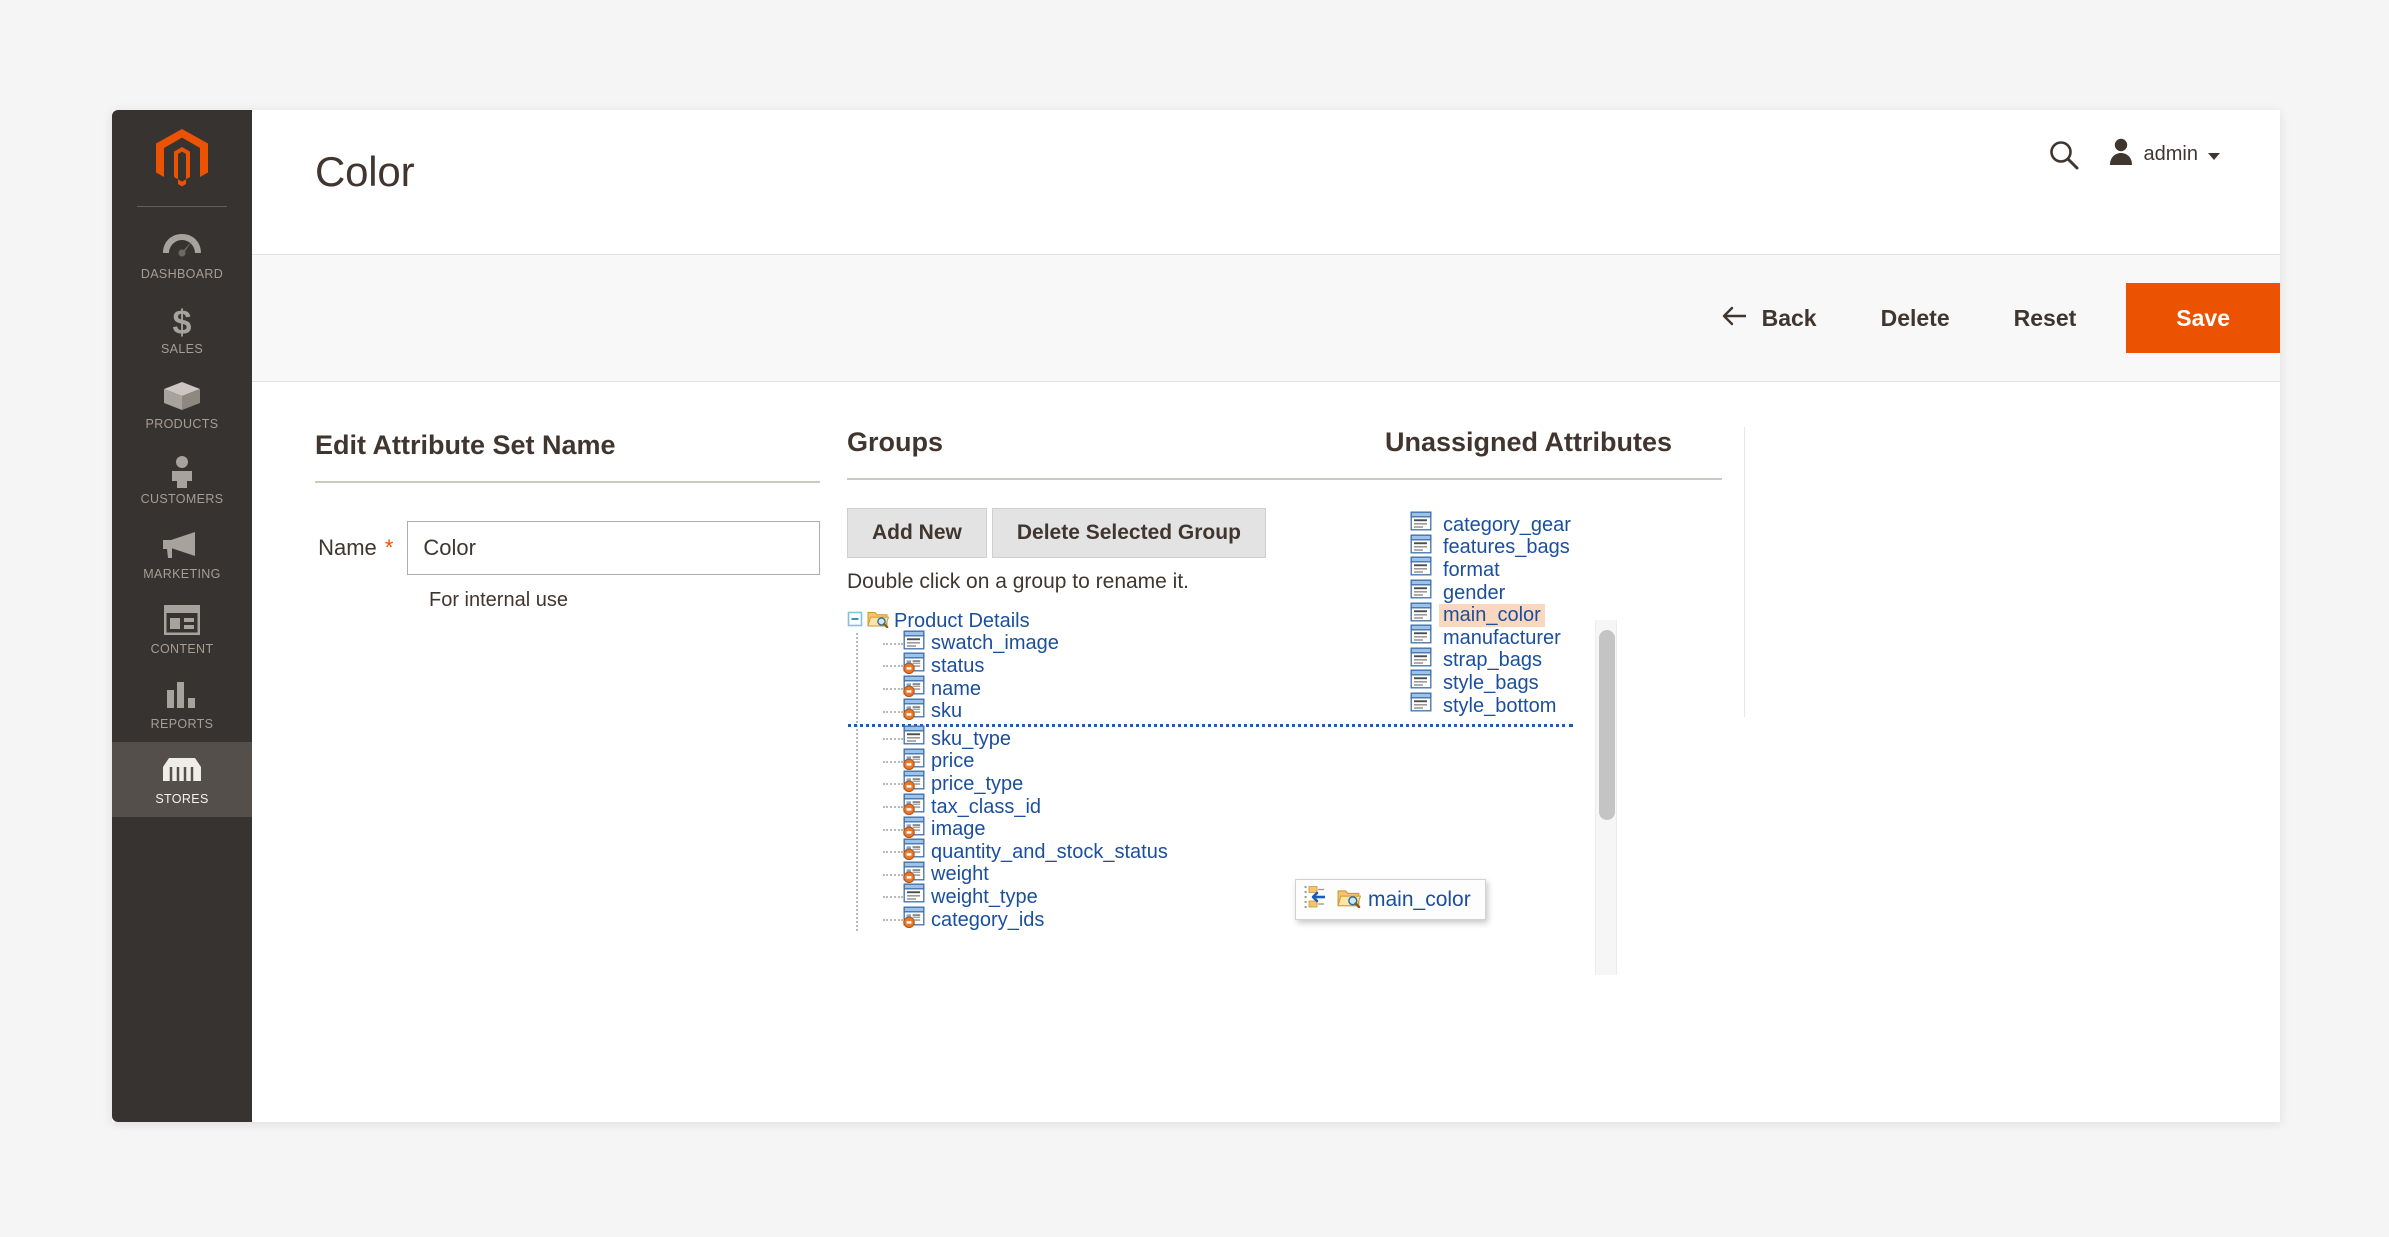 This screenshot has width=2389, height=1237. I want to click on megaphone-icon, so click(182, 547).